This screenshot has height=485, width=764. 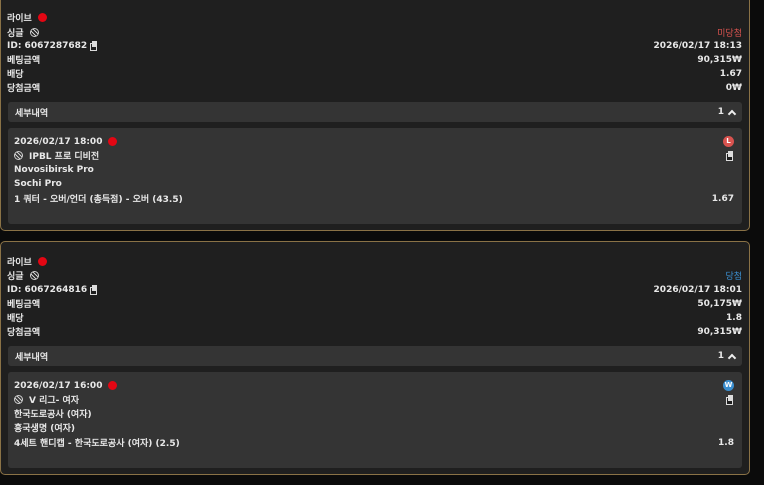 What do you see at coordinates (374, 88) in the screenshot?
I see `bet-payout-row: 당첨금액 0₩` at bounding box center [374, 88].